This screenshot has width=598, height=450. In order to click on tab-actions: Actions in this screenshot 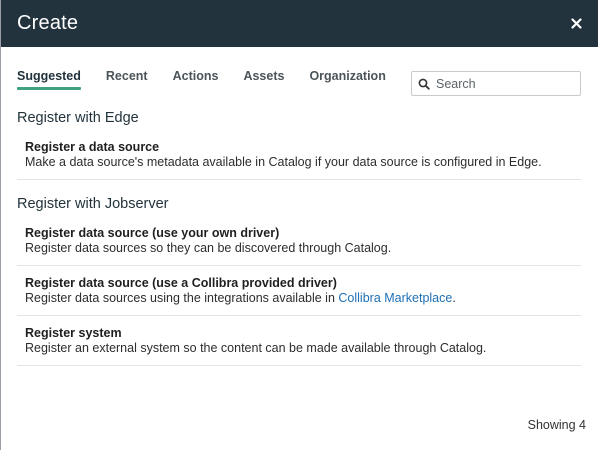, I will do `click(196, 77)`.